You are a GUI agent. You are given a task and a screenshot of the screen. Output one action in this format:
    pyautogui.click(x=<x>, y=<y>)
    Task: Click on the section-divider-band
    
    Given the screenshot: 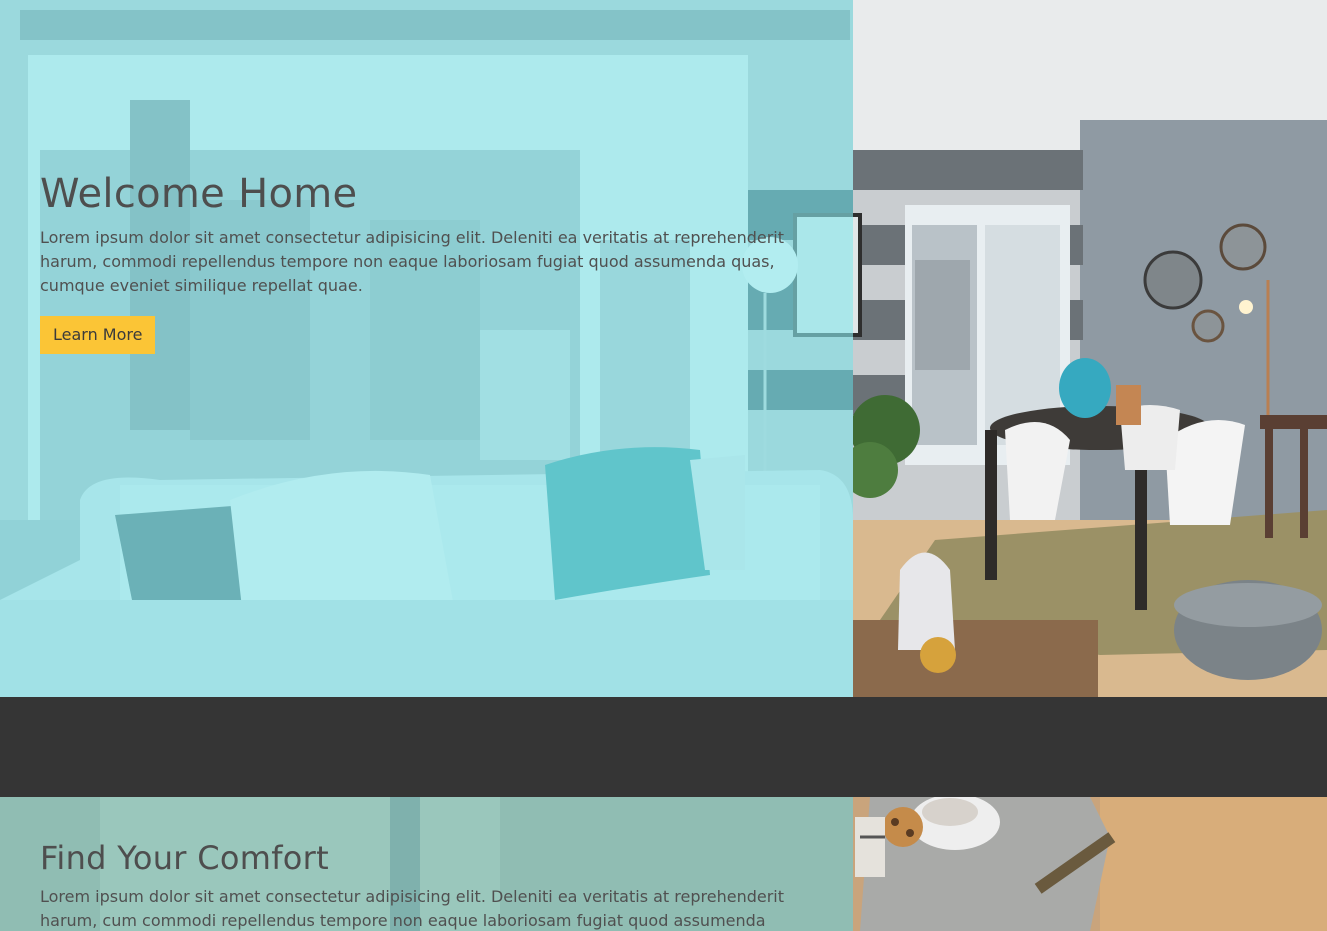 What is the action you would take?
    pyautogui.click(x=663, y=747)
    